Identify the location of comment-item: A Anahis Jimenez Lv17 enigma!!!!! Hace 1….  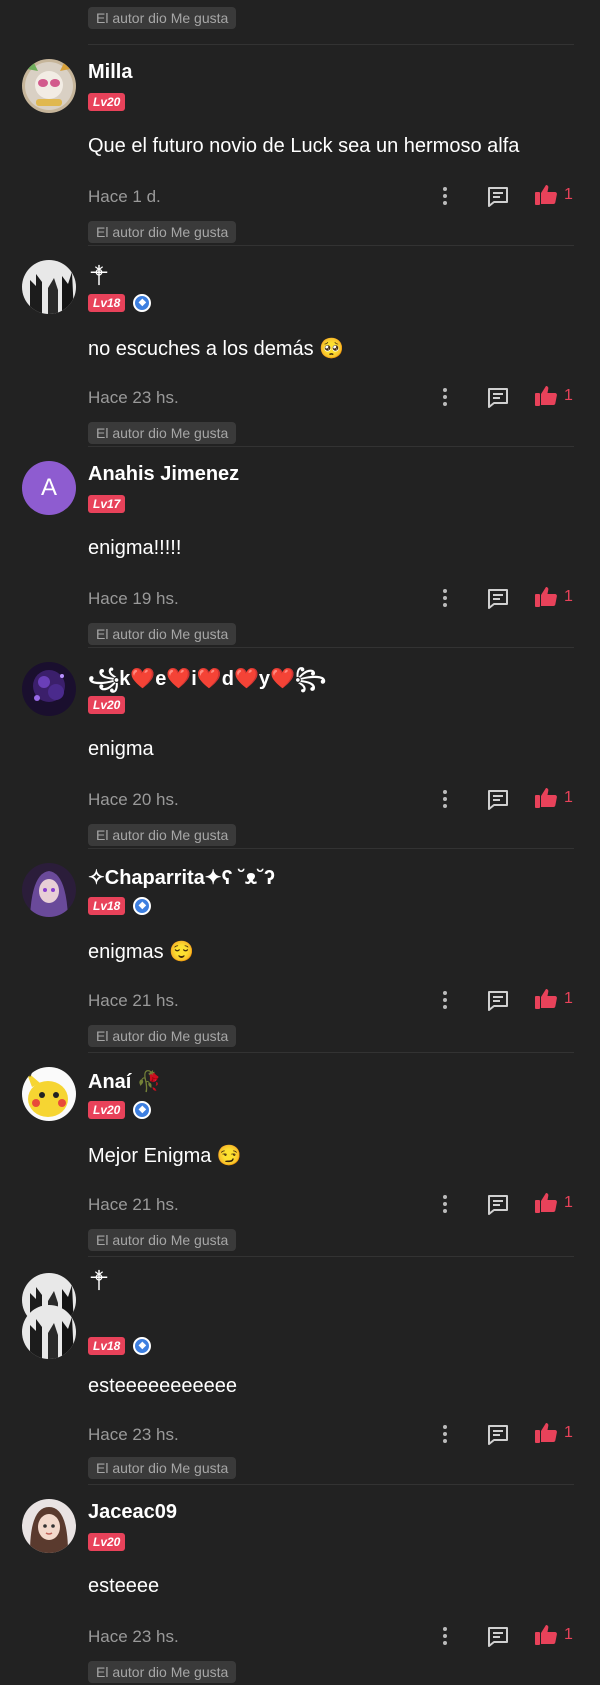
(300, 547).